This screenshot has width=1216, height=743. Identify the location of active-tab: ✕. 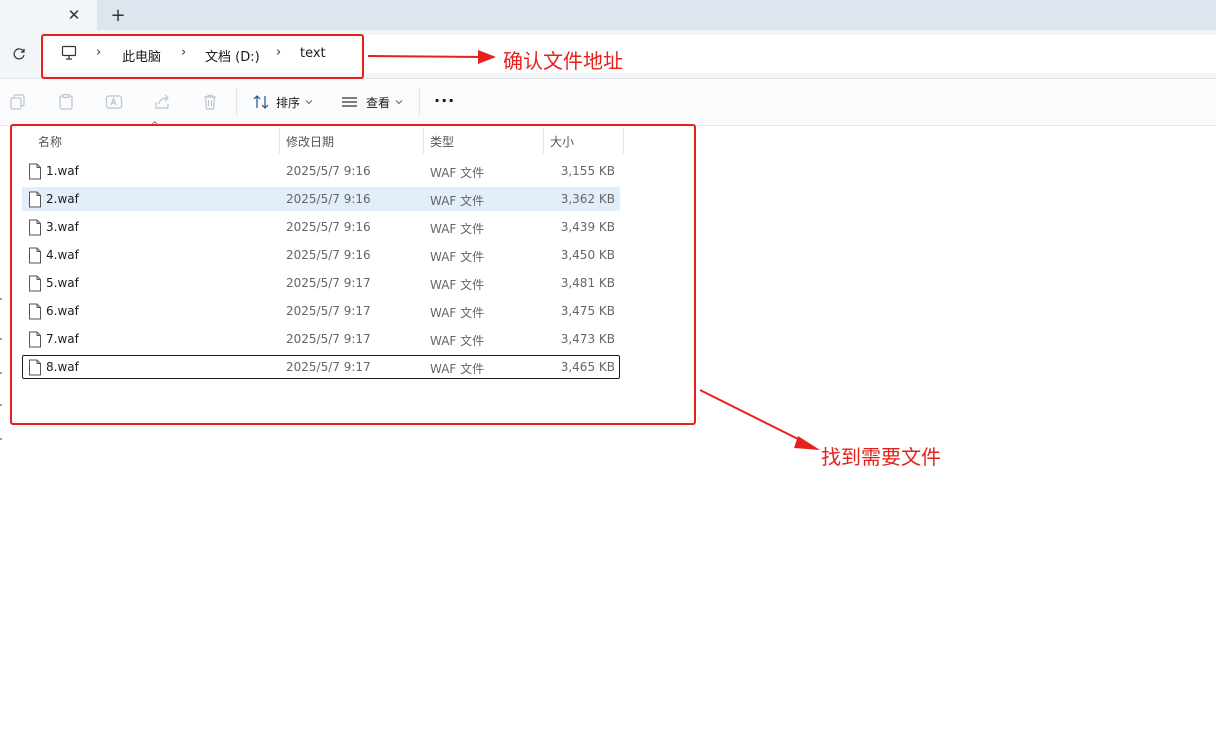
(48, 15).